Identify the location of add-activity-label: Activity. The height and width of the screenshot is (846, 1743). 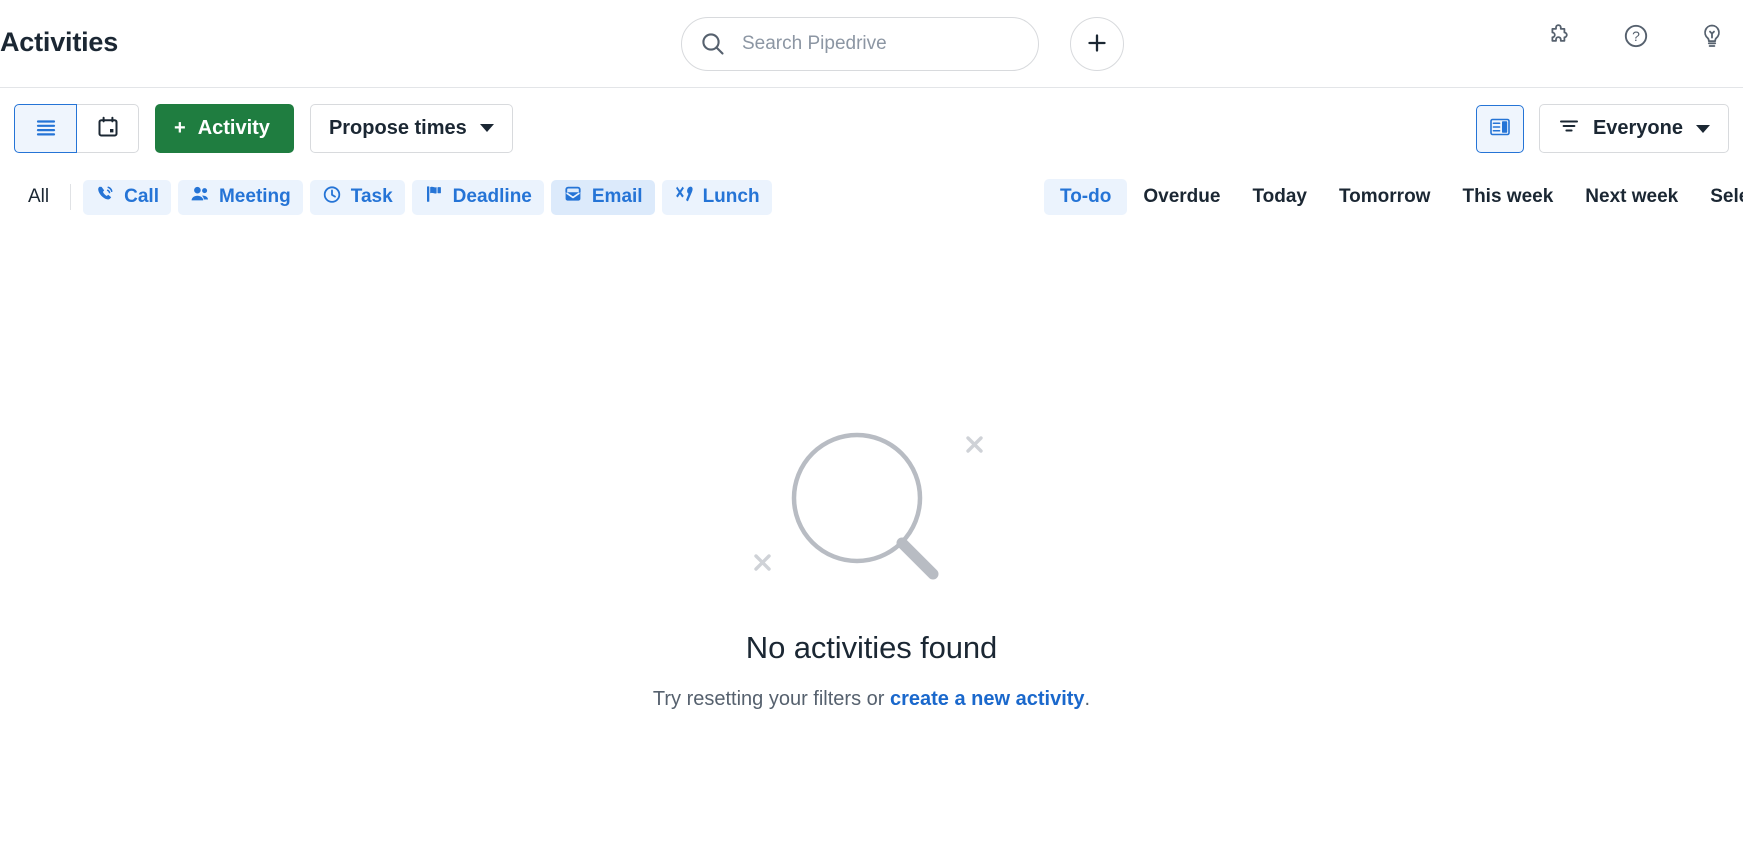
(233, 127).